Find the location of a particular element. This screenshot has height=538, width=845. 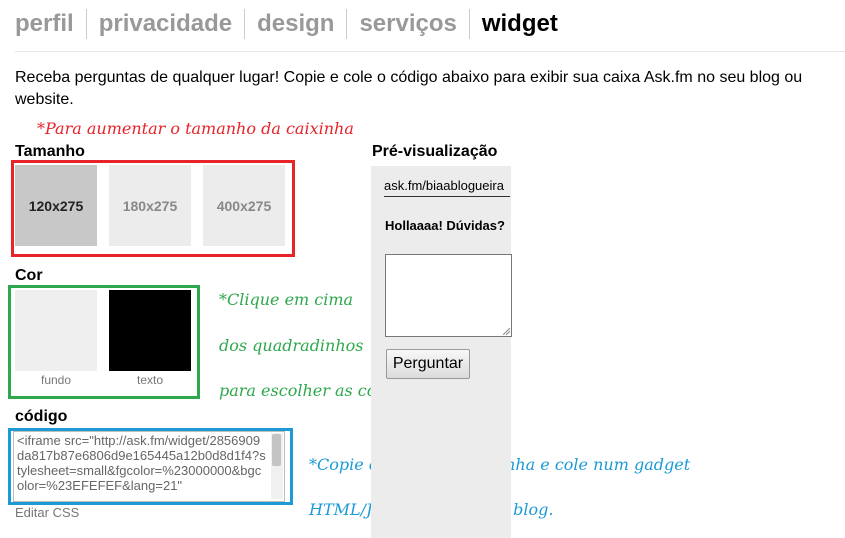

code-label: código is located at coordinates (41, 416).